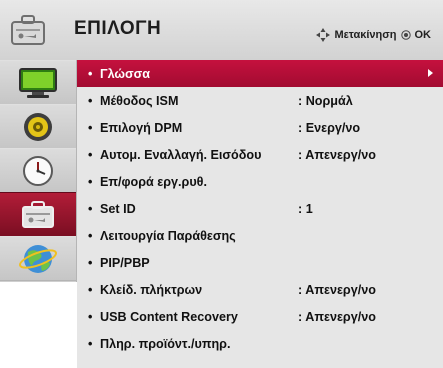 This screenshot has width=443, height=368. I want to click on navigation-arrows-icon, so click(323, 35).